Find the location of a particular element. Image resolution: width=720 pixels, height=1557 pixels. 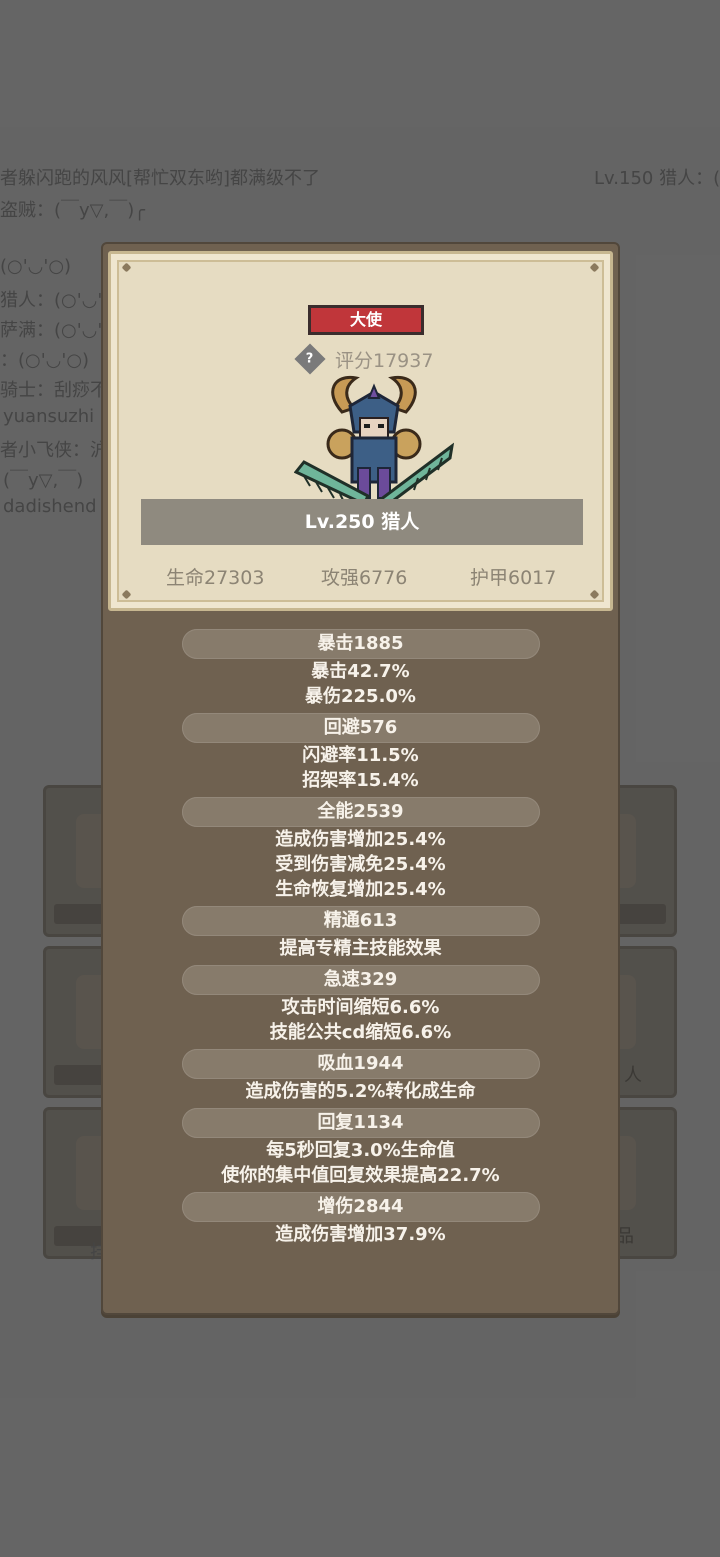

attribute-detail: 使你的集中值回复效果提高22.7% is located at coordinates (360, 1175).